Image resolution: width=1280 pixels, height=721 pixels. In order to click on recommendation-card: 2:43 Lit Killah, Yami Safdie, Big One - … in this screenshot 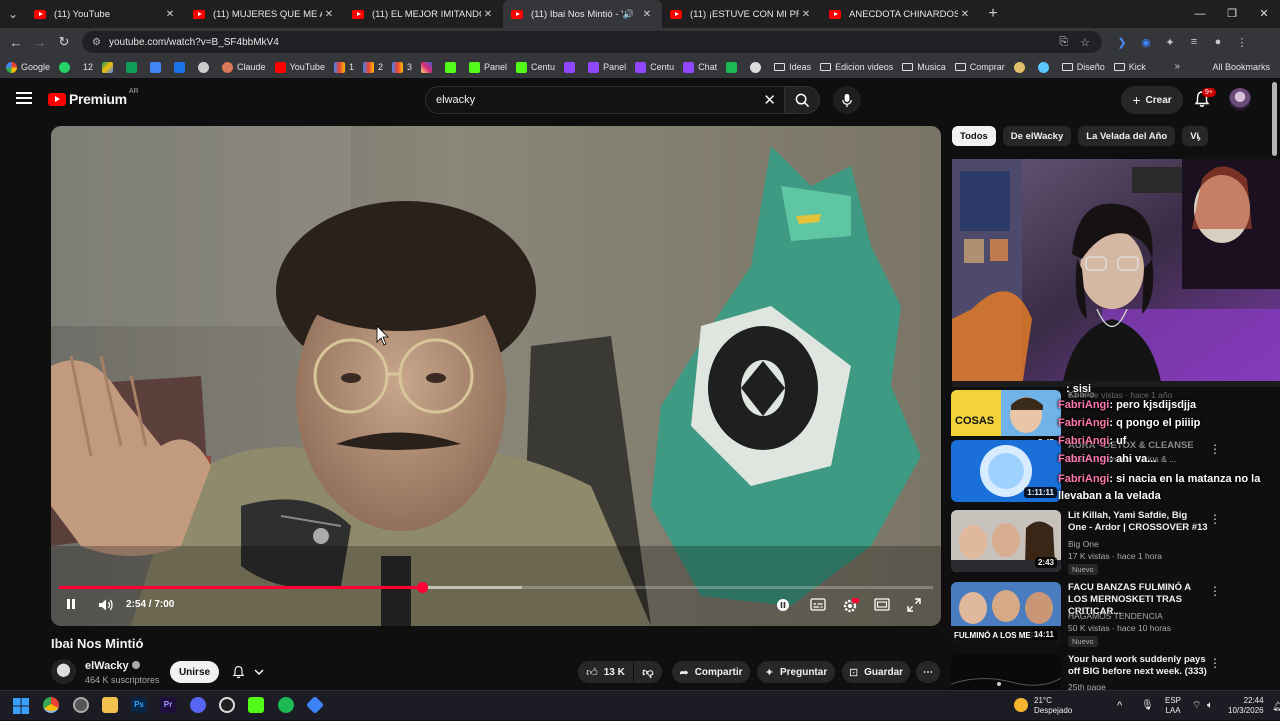, I will do `click(1112, 542)`.